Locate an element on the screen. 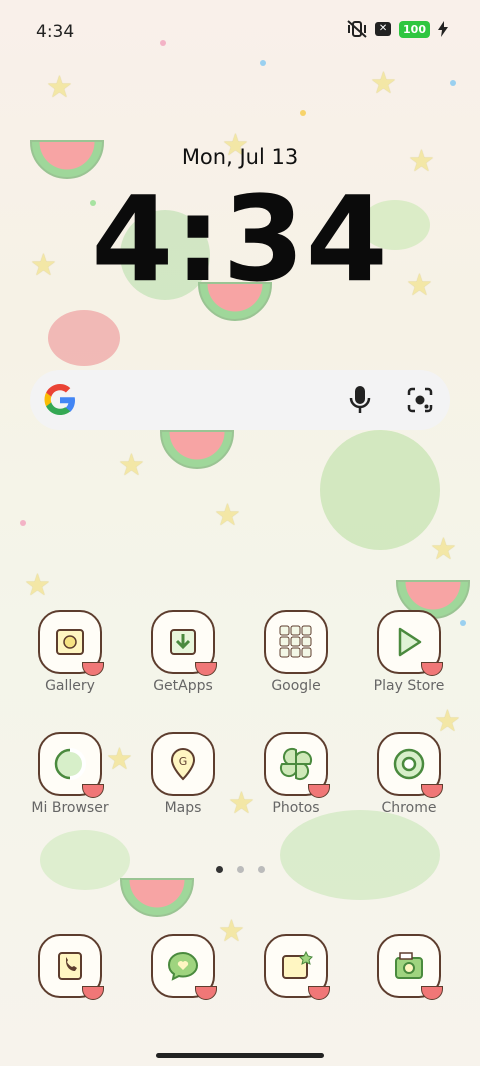 The image size is (480, 1066). mi-browser-icon is located at coordinates (71, 765).